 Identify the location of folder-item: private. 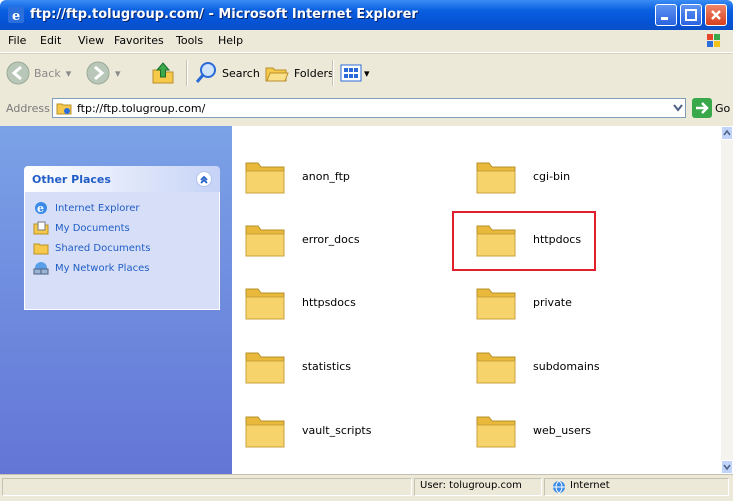
(580, 303).